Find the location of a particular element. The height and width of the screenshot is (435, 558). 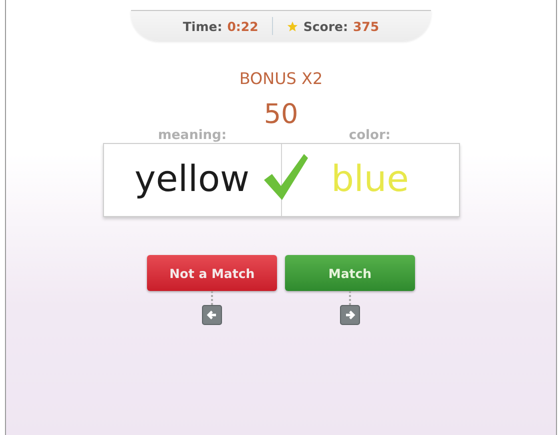

stat-value: 375 is located at coordinates (366, 26).